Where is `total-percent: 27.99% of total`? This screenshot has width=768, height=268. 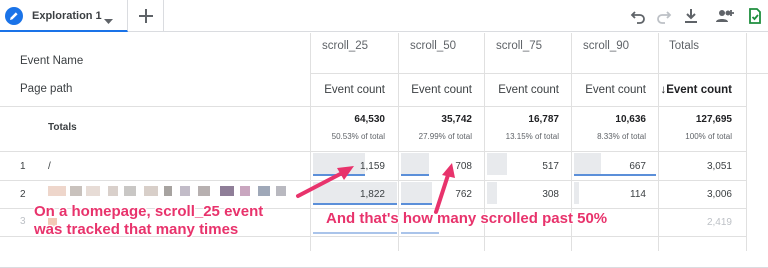 total-percent: 27.99% of total is located at coordinates (445, 136).